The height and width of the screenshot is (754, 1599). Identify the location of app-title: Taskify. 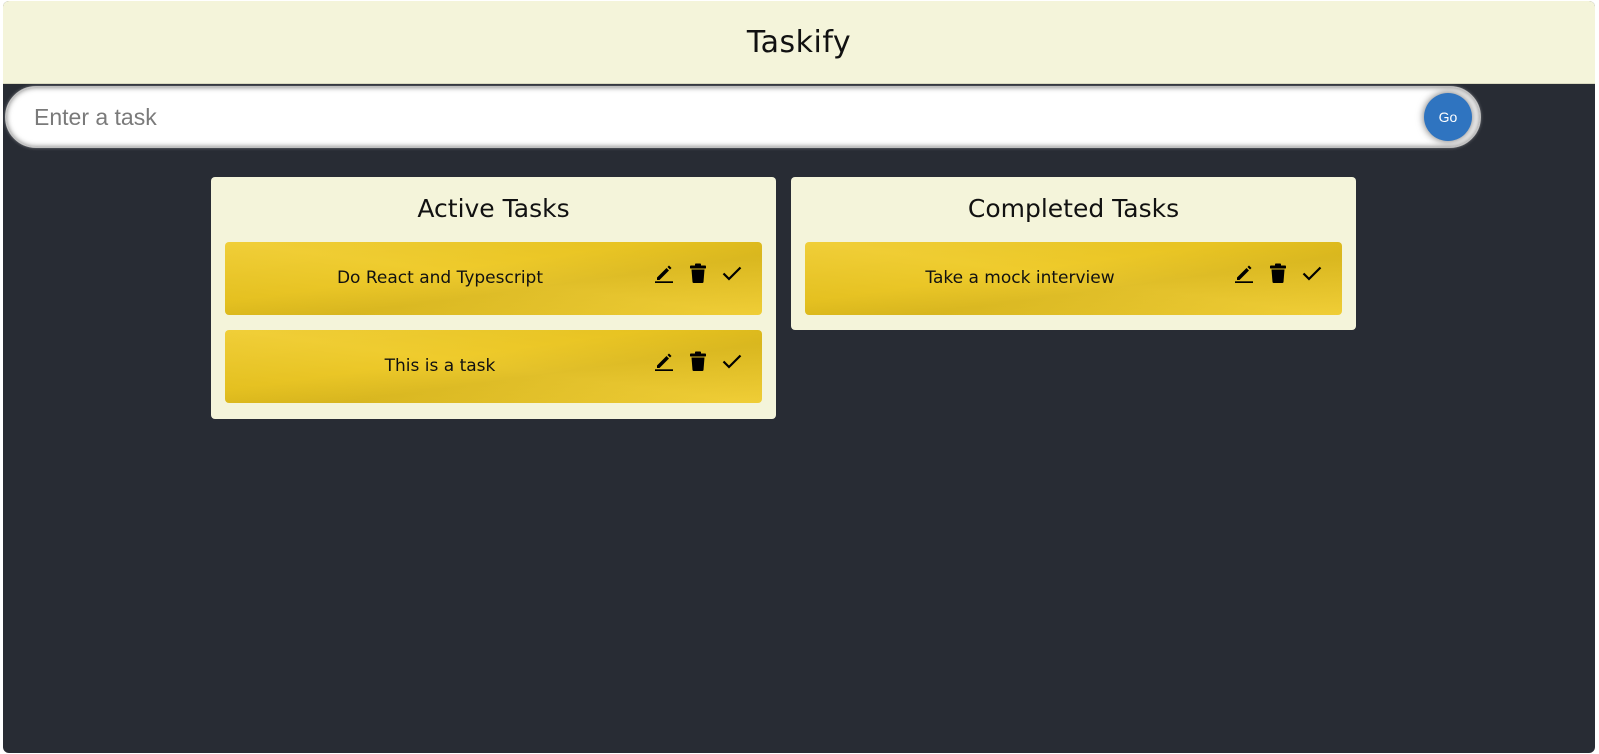
(799, 42).